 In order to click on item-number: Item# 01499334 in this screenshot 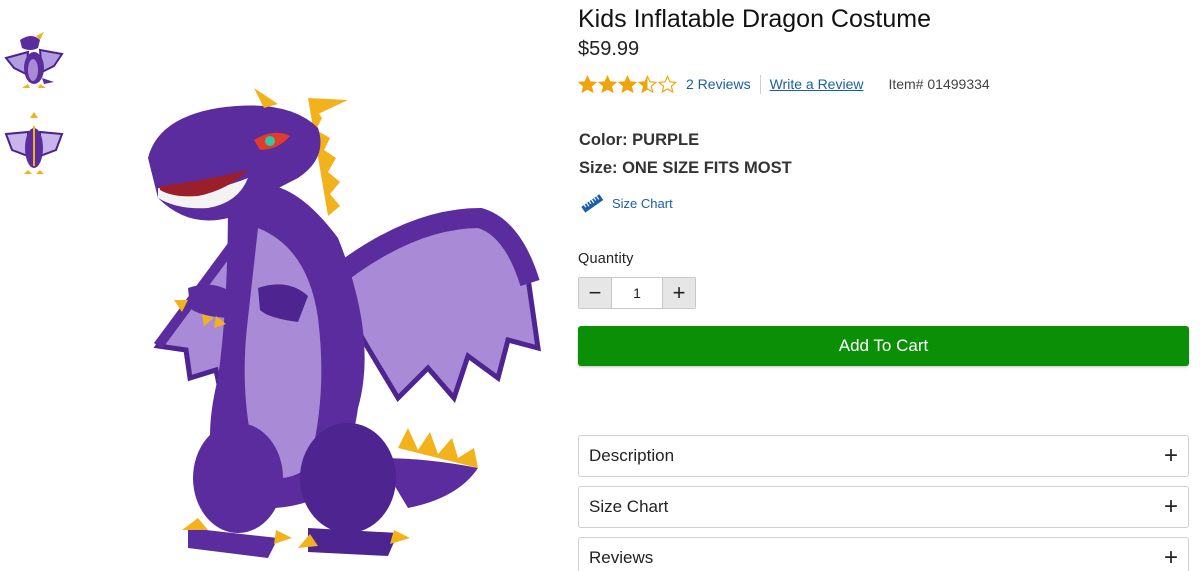, I will do `click(939, 84)`.